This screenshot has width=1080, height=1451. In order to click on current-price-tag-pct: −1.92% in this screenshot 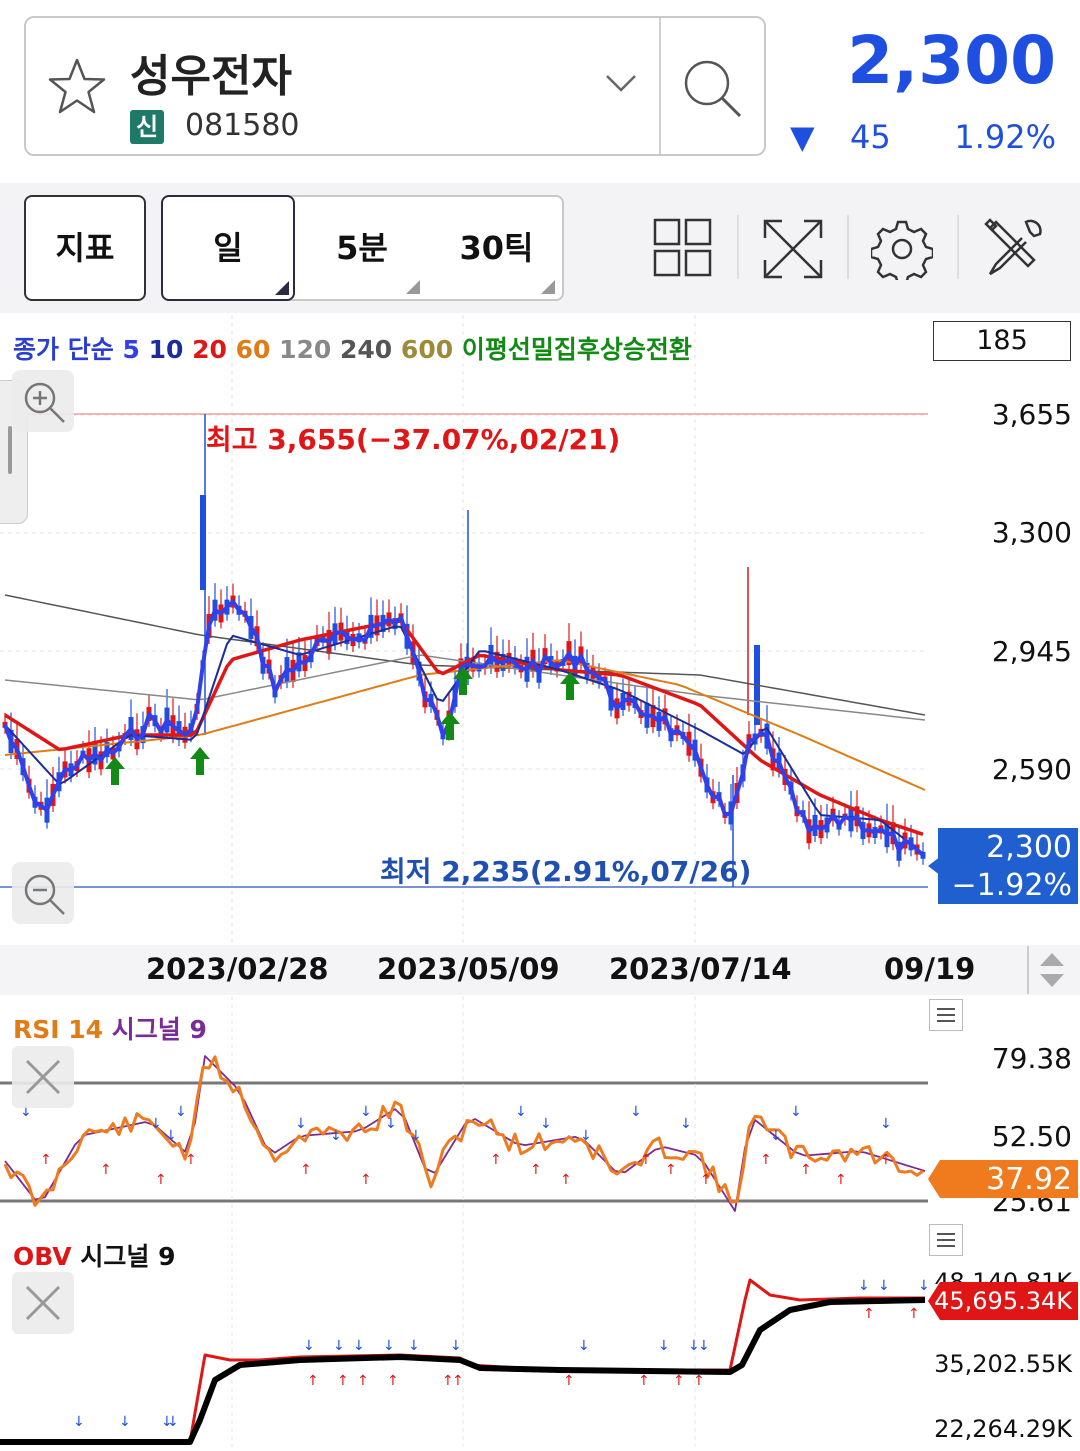, I will do `click(1011, 885)`.